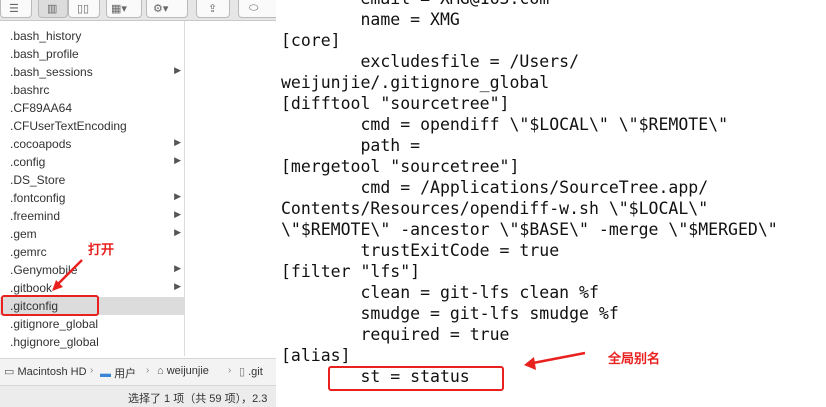 Image resolution: width=826 pixels, height=407 pixels. What do you see at coordinates (92, 270) in the screenshot?
I see `file-row: .Genymobile ▶` at bounding box center [92, 270].